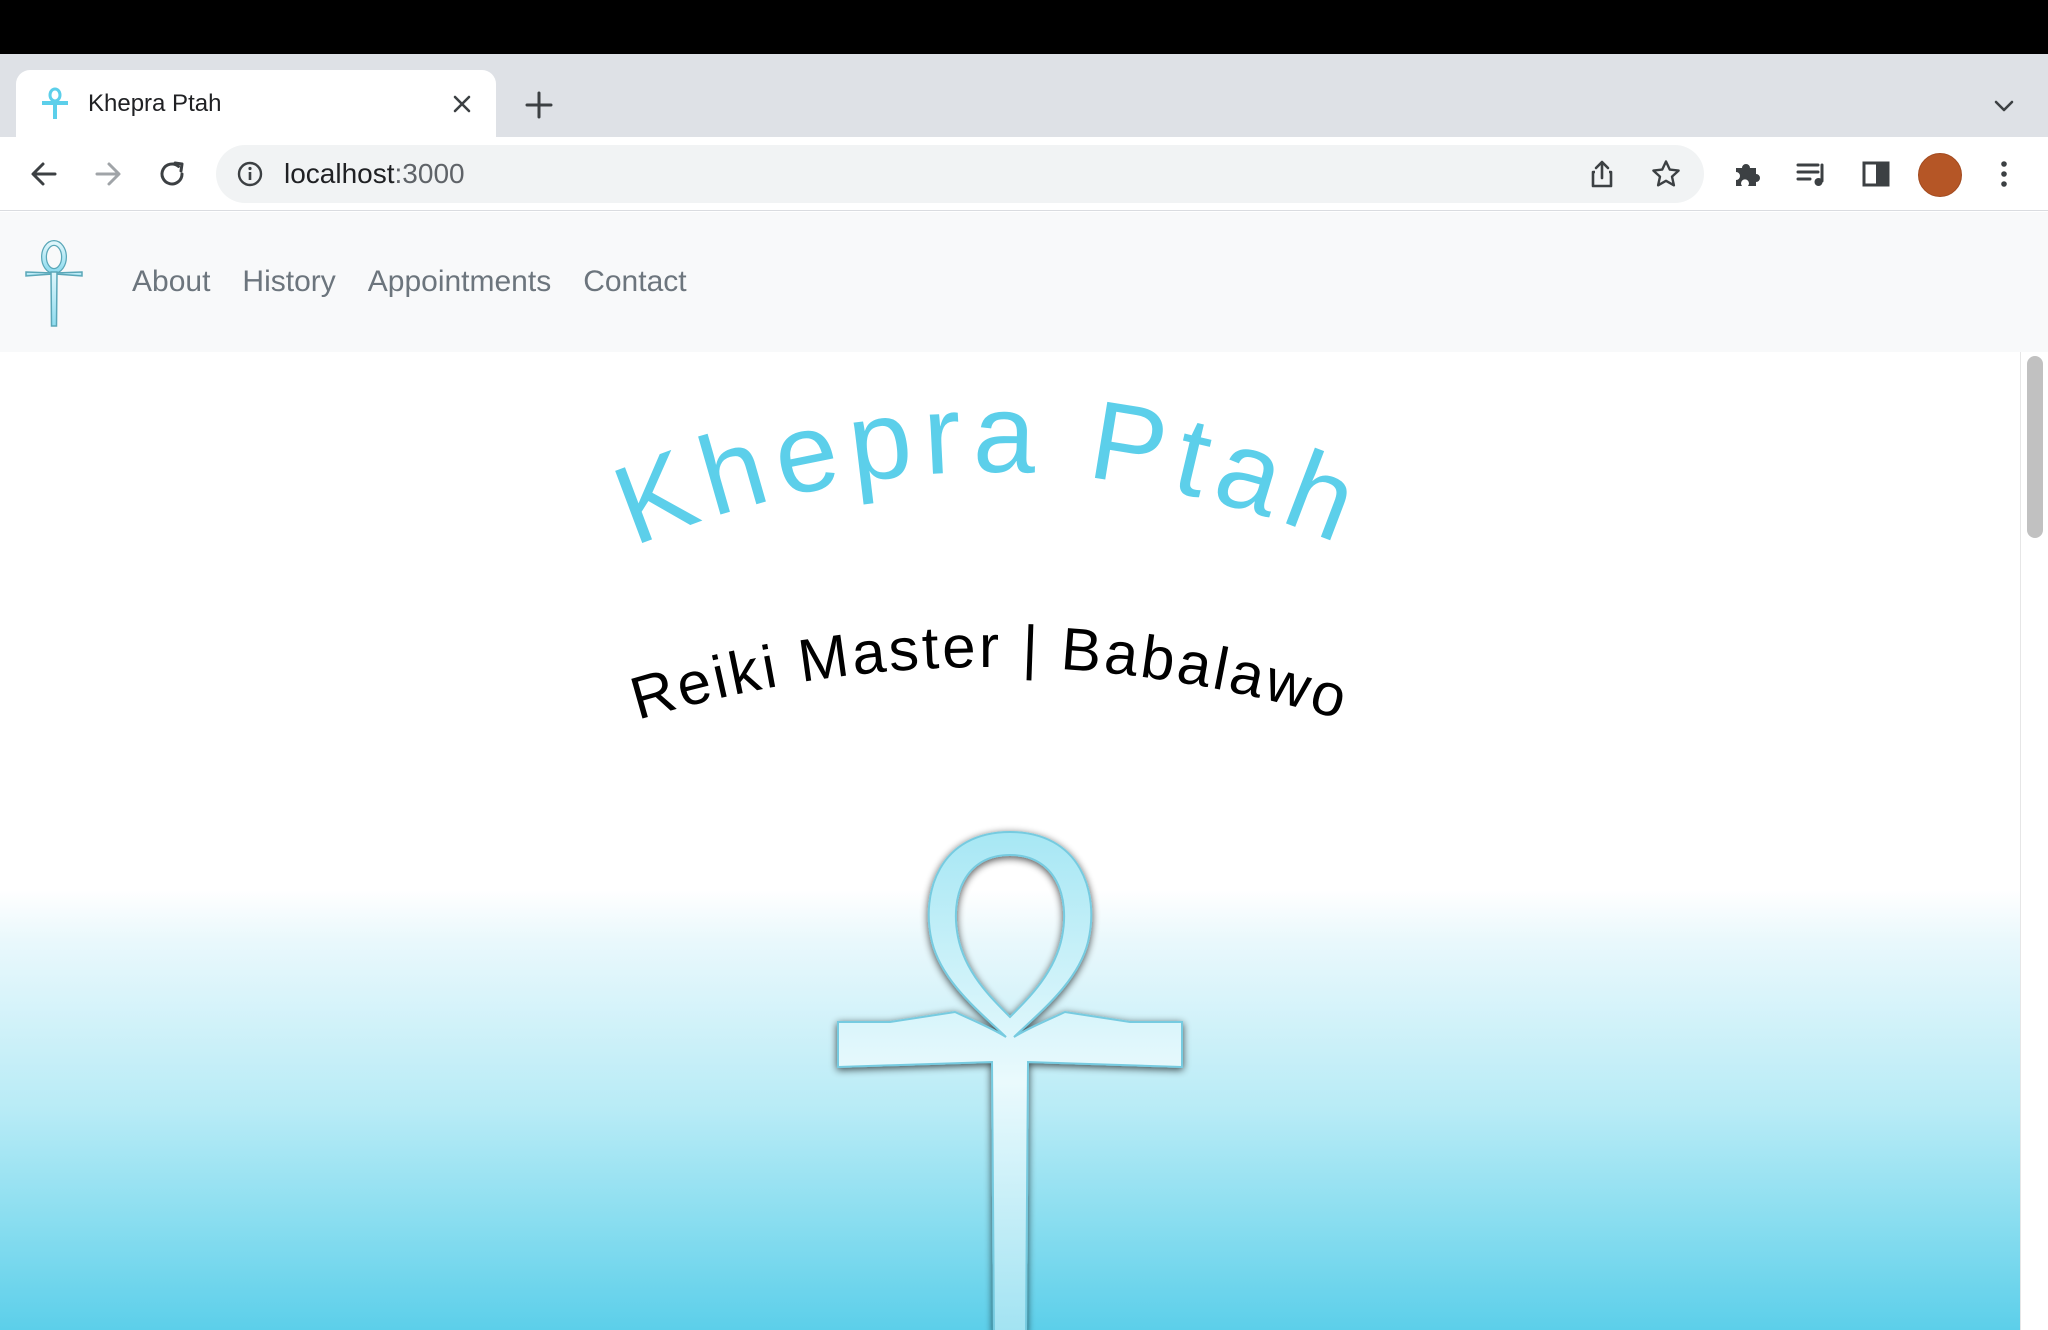 This screenshot has width=2048, height=1330. What do you see at coordinates (171, 282) in the screenshot?
I see `nav-link-about: About` at bounding box center [171, 282].